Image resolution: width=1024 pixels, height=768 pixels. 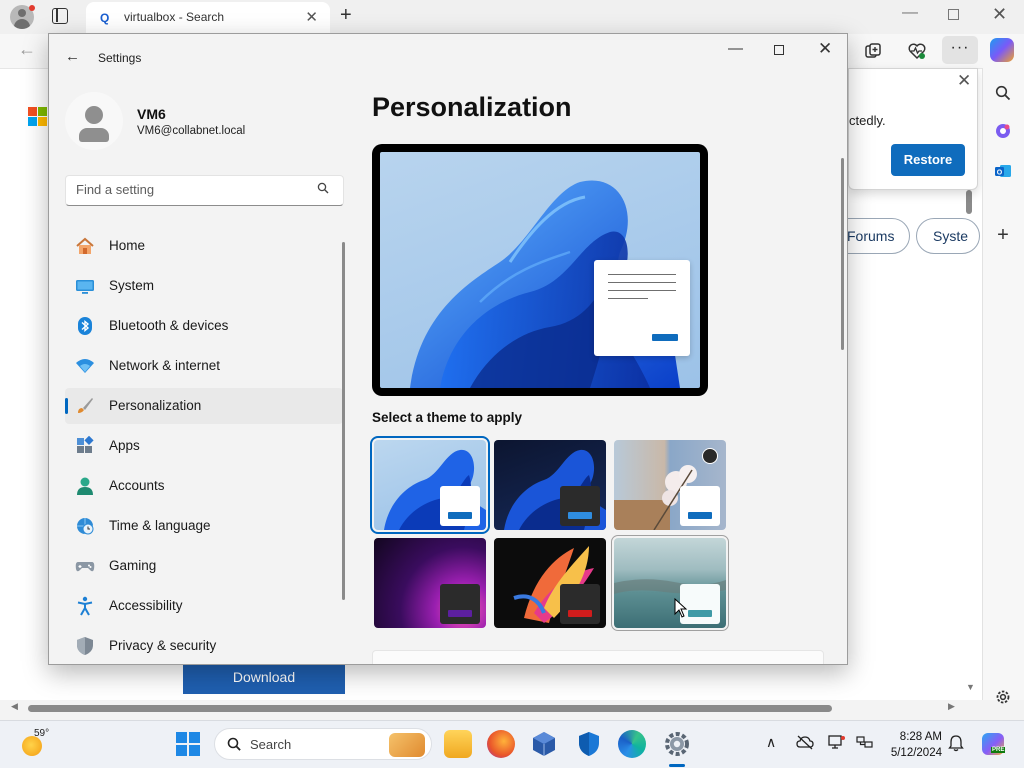 I want to click on edge-icon, so click(x=632, y=744).